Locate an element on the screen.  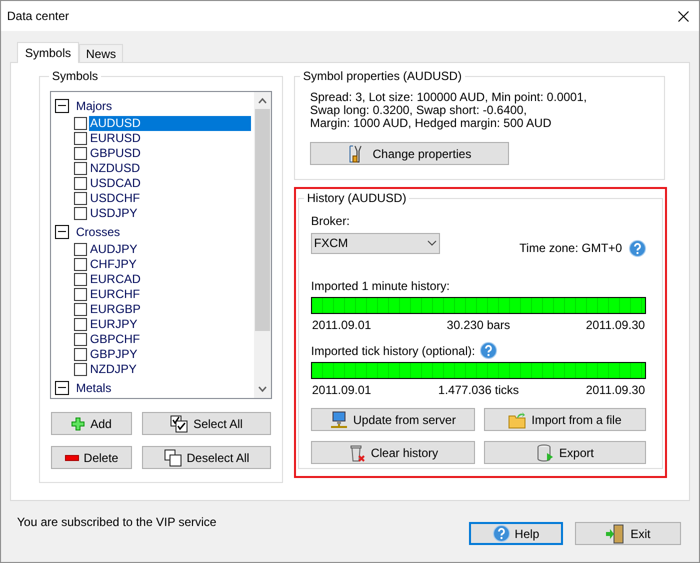
window-title: Data center is located at coordinates (38, 16).